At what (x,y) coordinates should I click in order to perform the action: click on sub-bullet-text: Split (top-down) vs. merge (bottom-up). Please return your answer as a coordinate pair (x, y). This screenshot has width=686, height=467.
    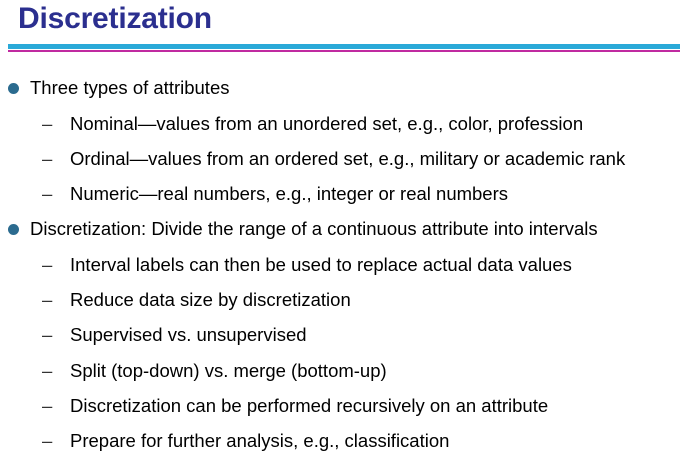
    Looking at the image, I should click on (228, 370).